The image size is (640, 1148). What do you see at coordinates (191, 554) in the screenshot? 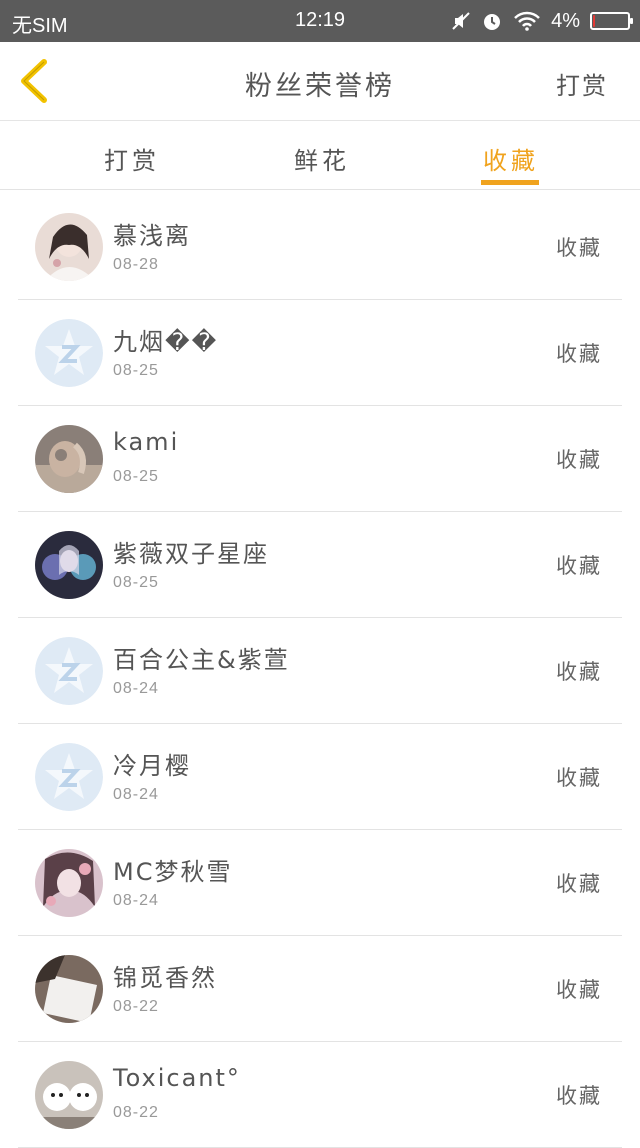
I see `user-name: 紫薇双子星座` at bounding box center [191, 554].